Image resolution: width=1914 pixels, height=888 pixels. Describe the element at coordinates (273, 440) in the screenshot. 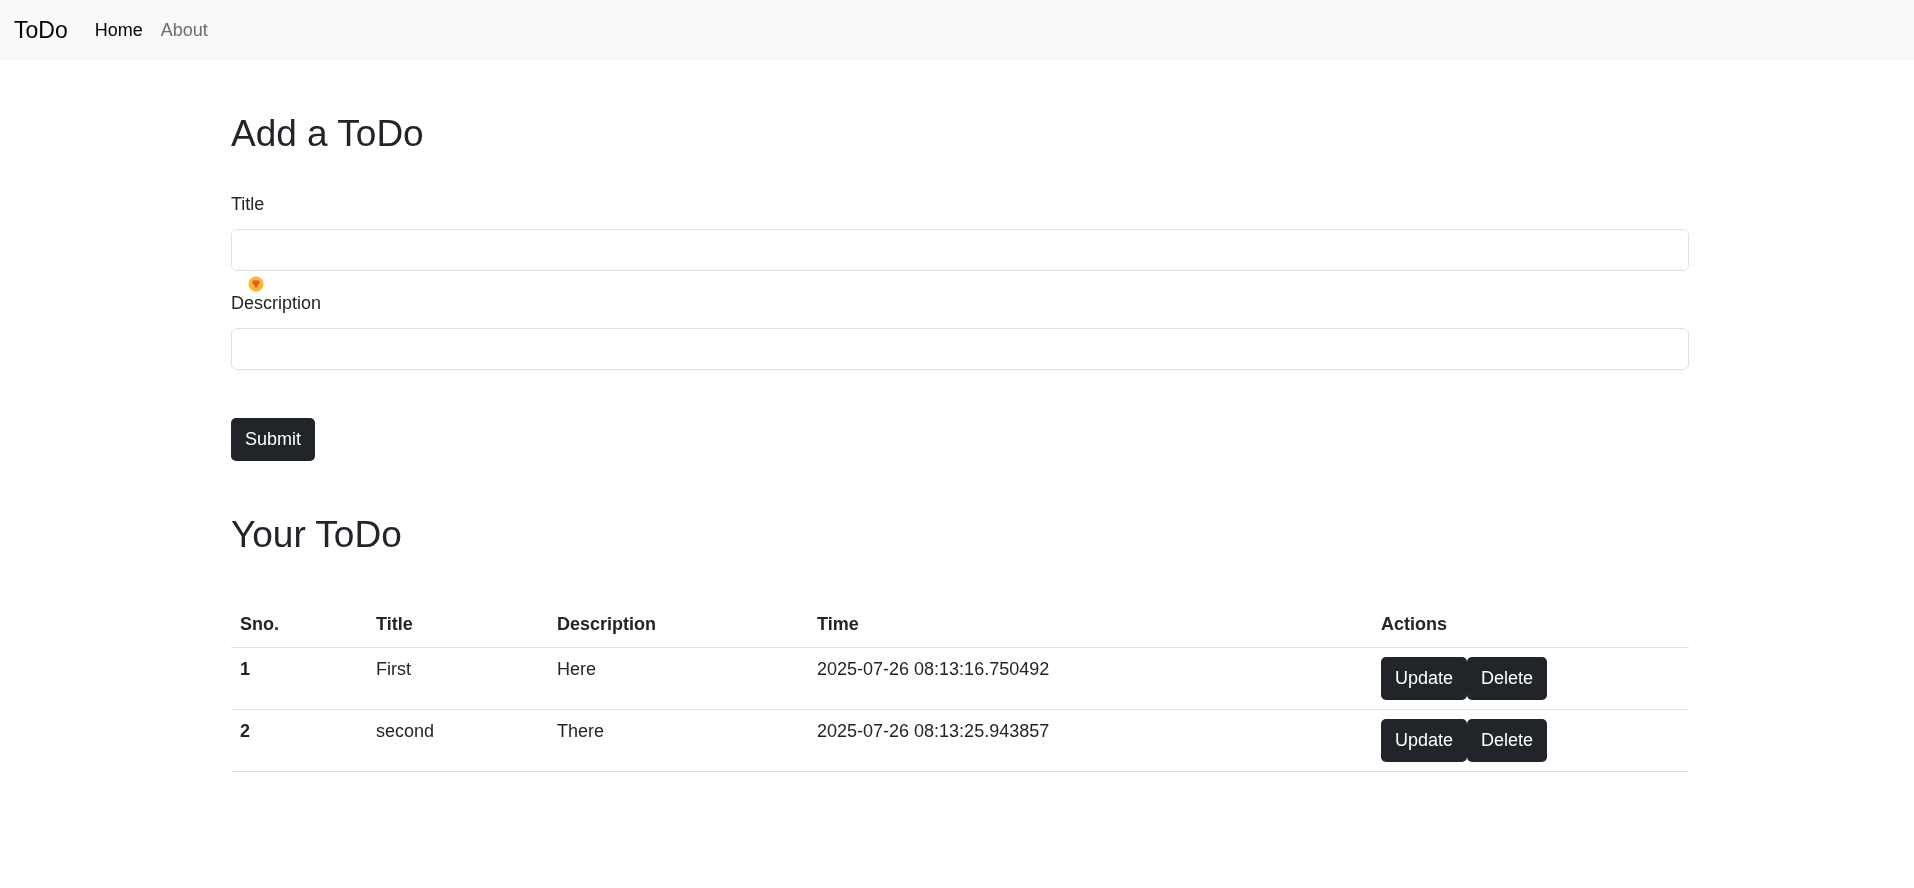

I see `submit-button: Submit` at that location.